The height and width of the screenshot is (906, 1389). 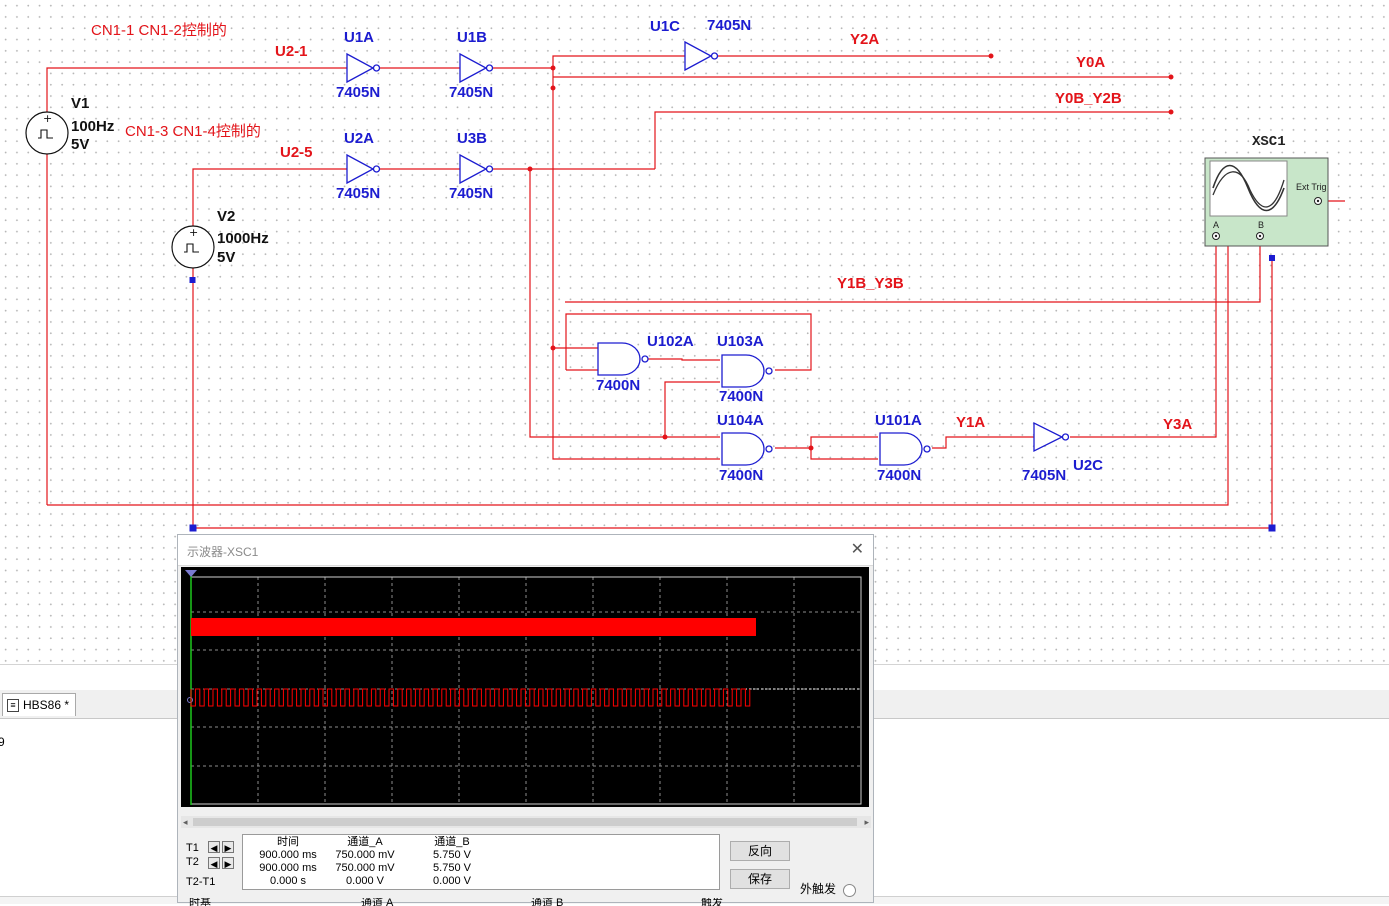 What do you see at coordinates (971, 422) in the screenshot?
I see `net-label-y1a: Y1A` at bounding box center [971, 422].